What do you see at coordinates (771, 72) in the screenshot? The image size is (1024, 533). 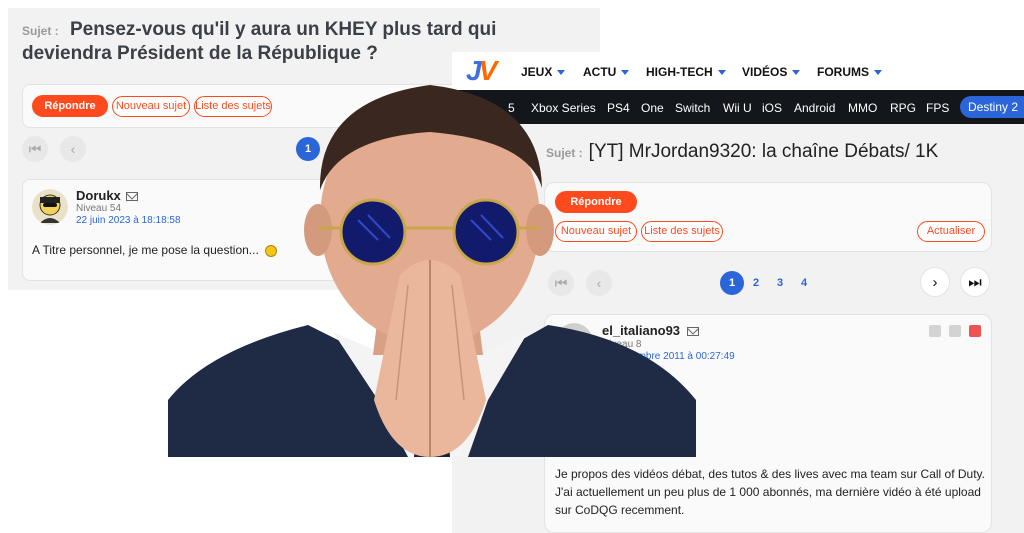 I see `nav-videos: VIDÉOS` at bounding box center [771, 72].